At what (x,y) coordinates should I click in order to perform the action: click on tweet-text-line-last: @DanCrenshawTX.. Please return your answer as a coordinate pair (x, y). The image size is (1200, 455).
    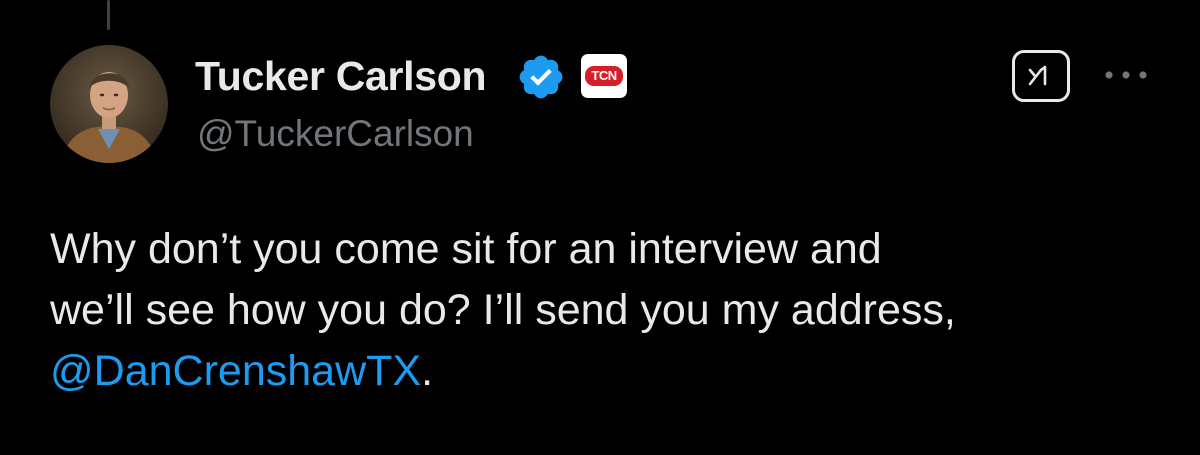
    Looking at the image, I should click on (610, 371).